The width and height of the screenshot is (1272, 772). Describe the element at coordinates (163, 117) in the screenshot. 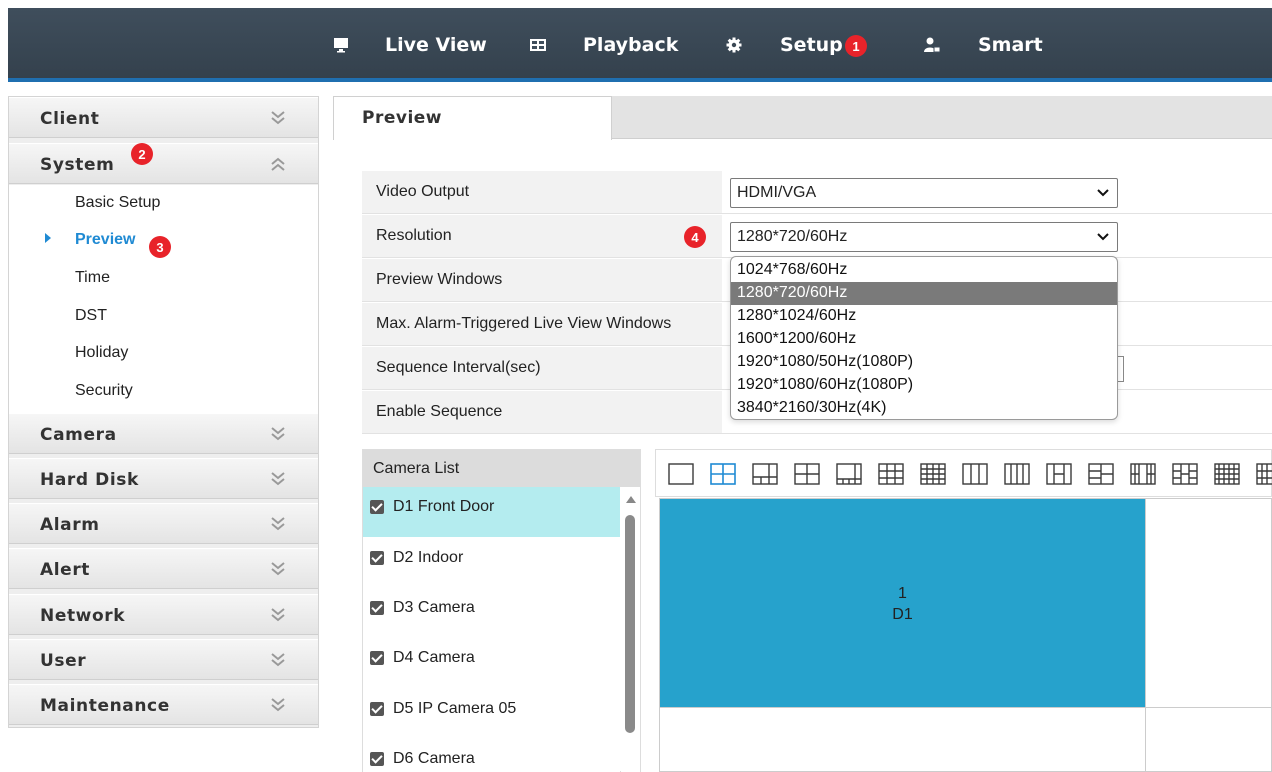

I see `sidebar-section-client: Client` at that location.